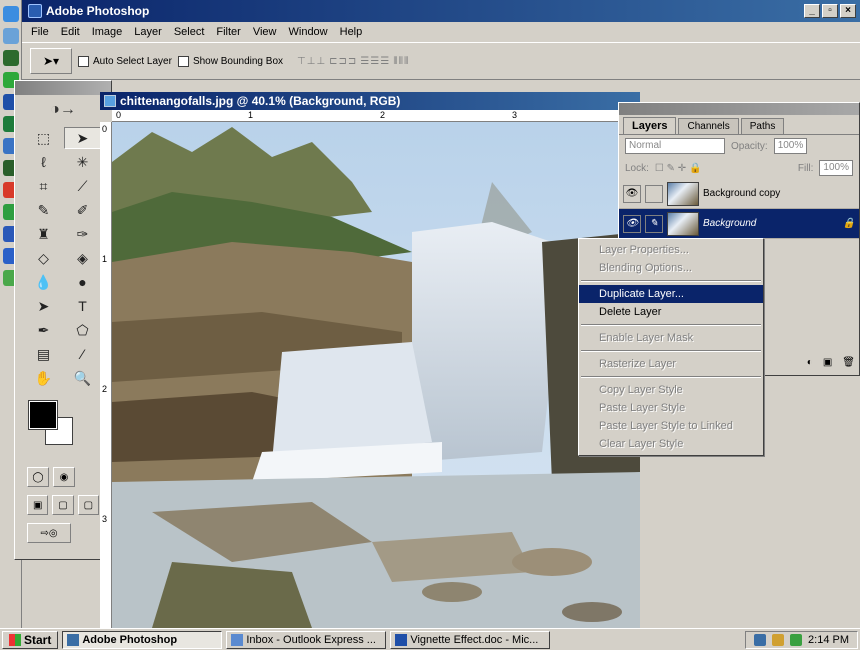 This screenshot has height=650, width=860. I want to click on screen-mode-full-icon: ▢, so click(88, 505).